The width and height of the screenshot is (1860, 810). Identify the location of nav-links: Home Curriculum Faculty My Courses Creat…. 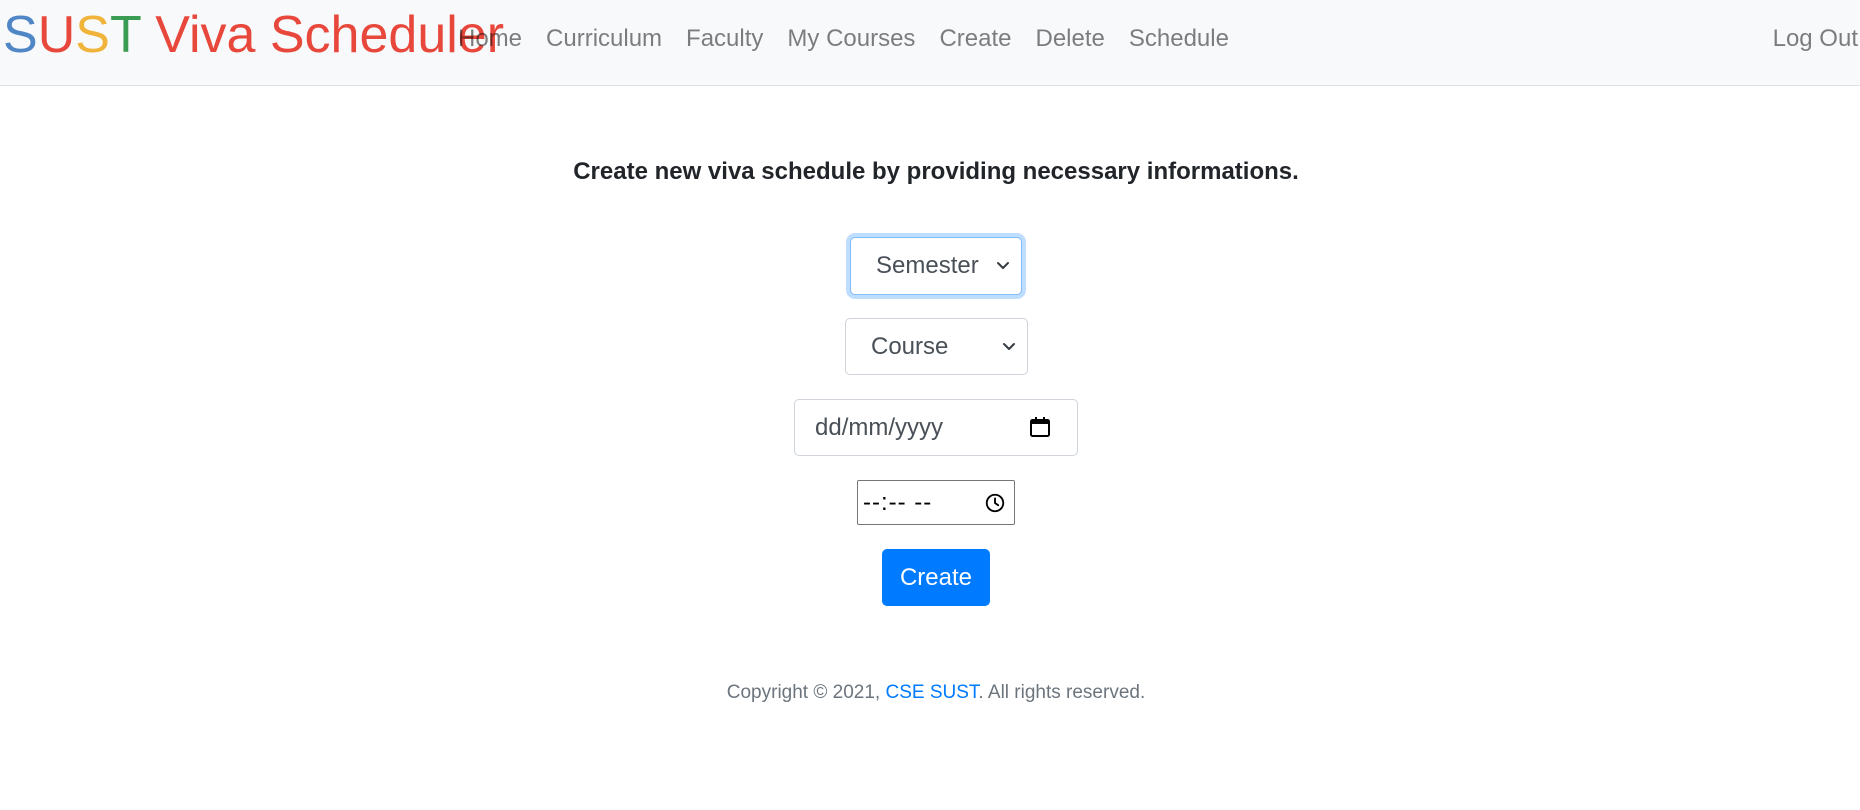
(843, 39).